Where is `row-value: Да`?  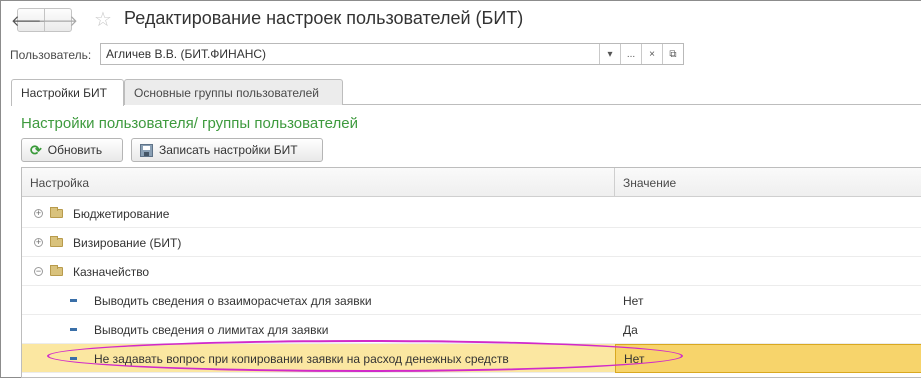
row-value: Да is located at coordinates (768, 329).